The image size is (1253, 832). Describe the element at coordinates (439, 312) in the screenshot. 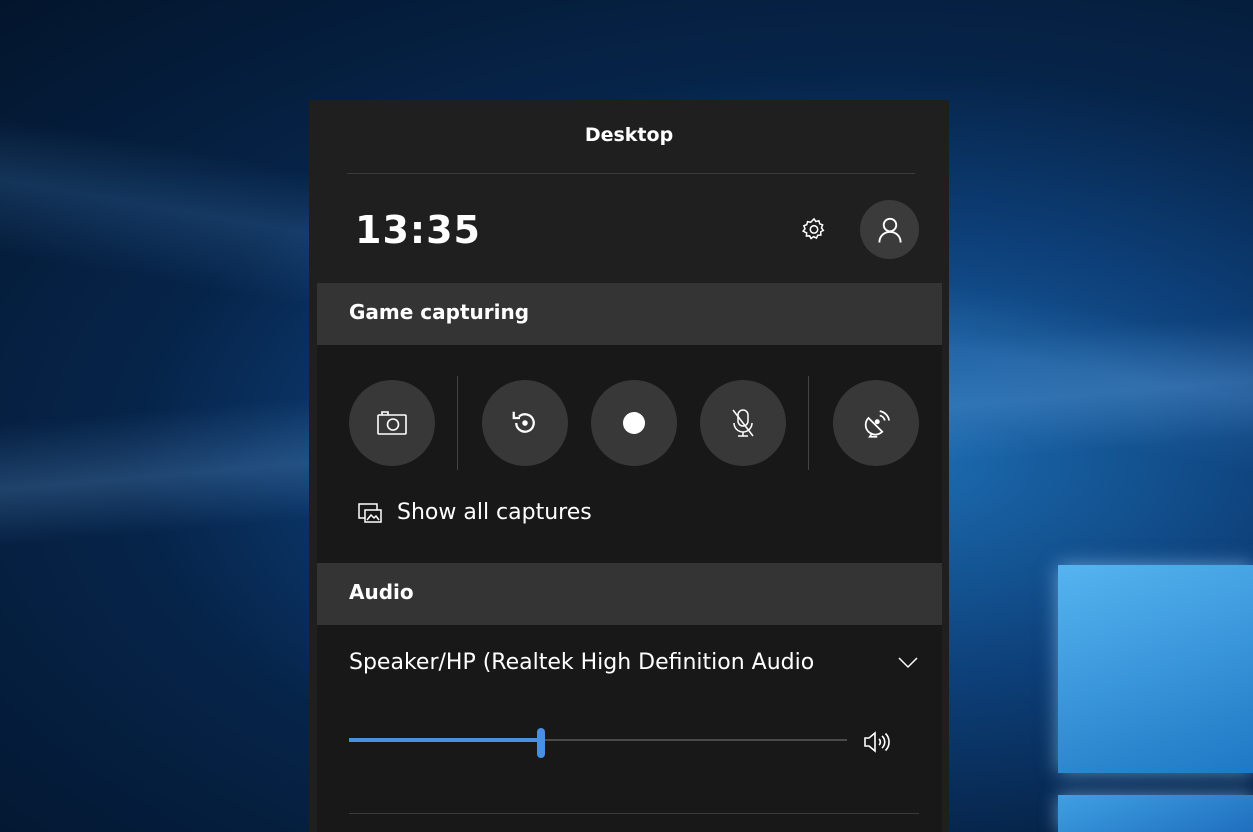

I see `section-title: Game capturing` at that location.